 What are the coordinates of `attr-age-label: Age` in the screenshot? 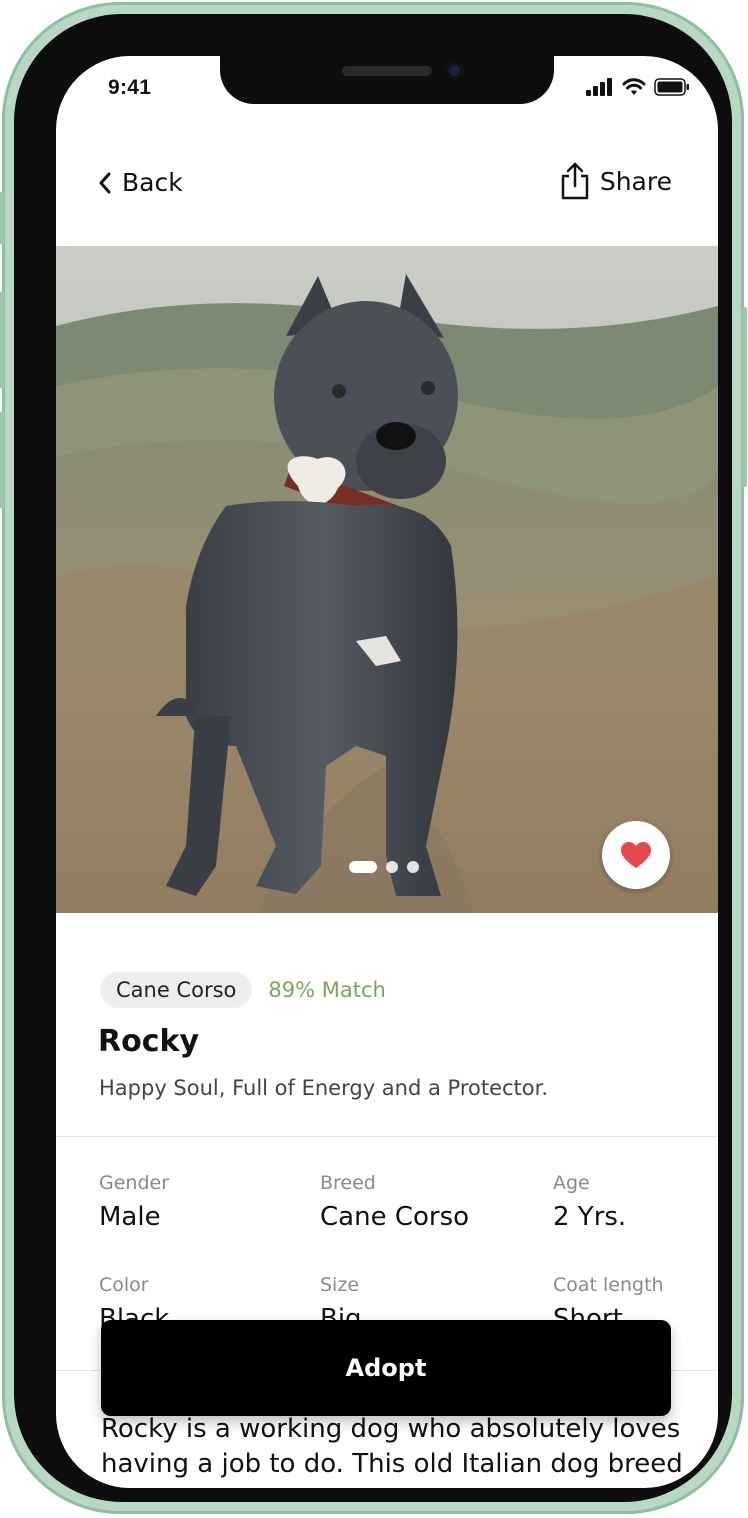 It's located at (571, 1183).